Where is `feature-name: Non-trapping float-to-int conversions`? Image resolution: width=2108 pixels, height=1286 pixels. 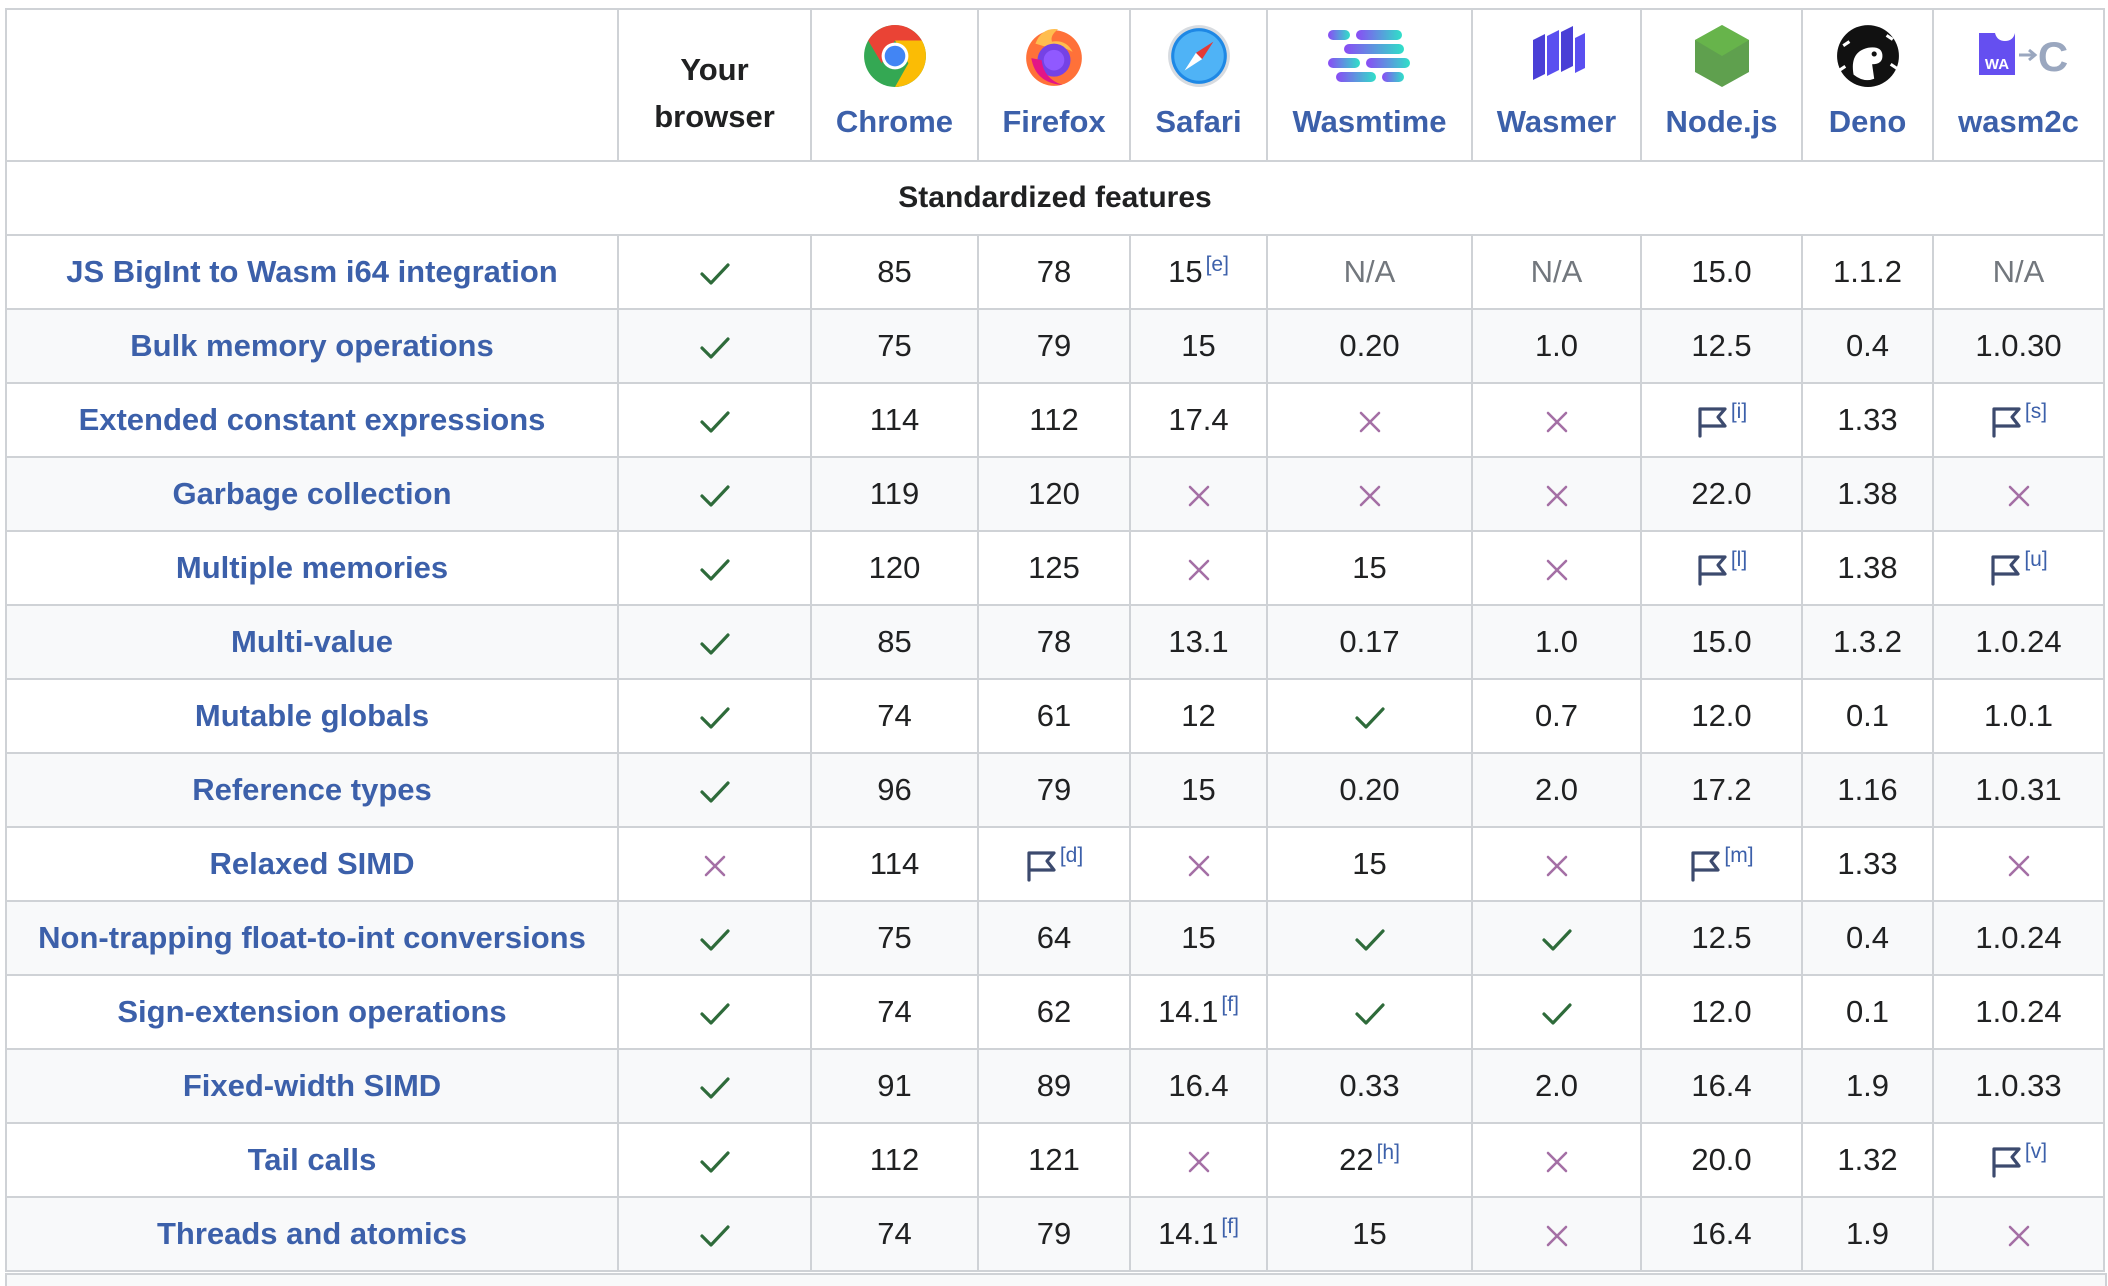
feature-name: Non-trapping float-to-int conversions is located at coordinates (312, 937).